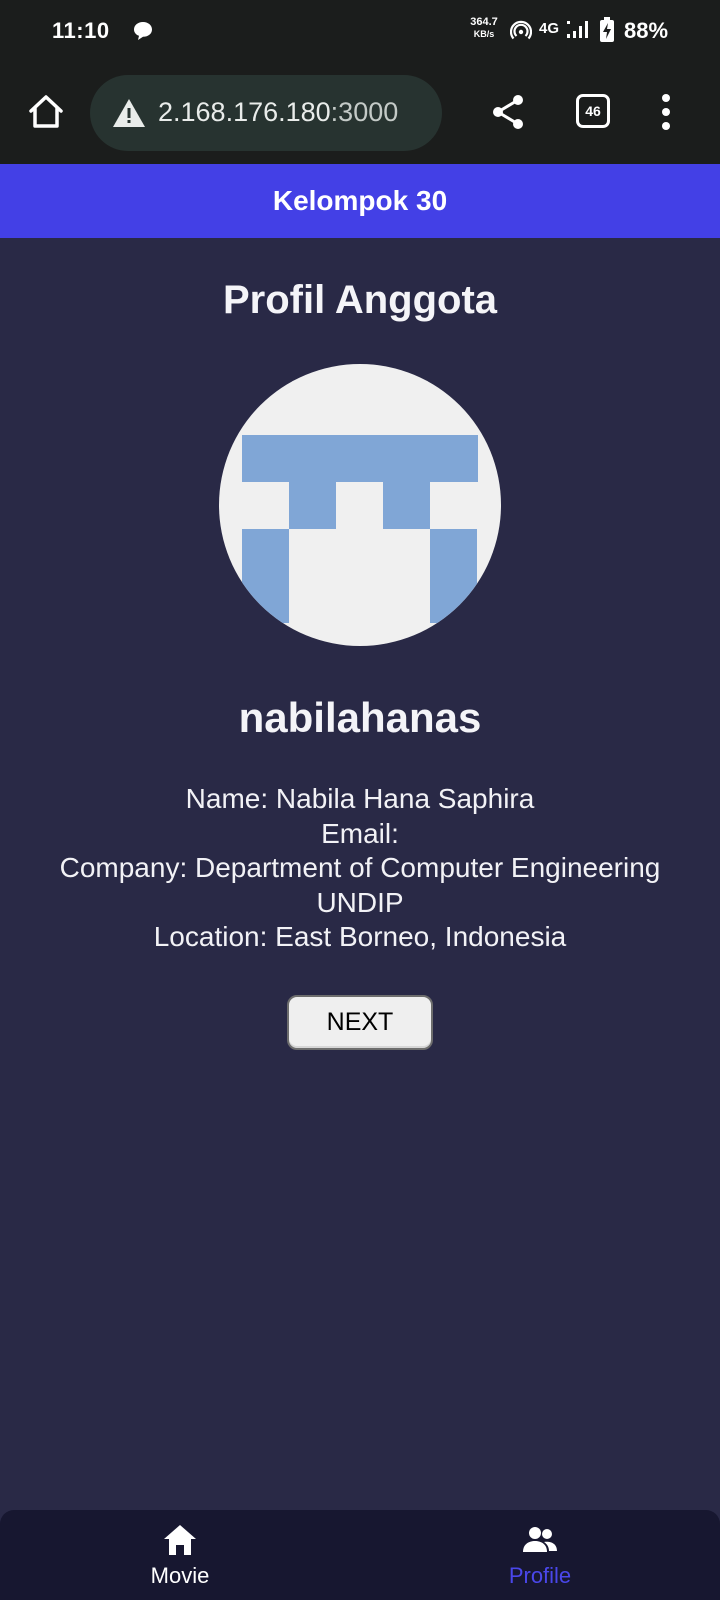 Image resolution: width=720 pixels, height=1600 pixels. Describe the element at coordinates (360, 1022) in the screenshot. I see `next-button: NEXT` at that location.